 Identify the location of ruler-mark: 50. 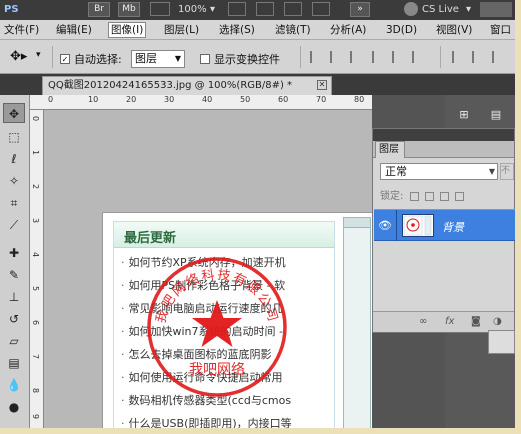
(245, 99).